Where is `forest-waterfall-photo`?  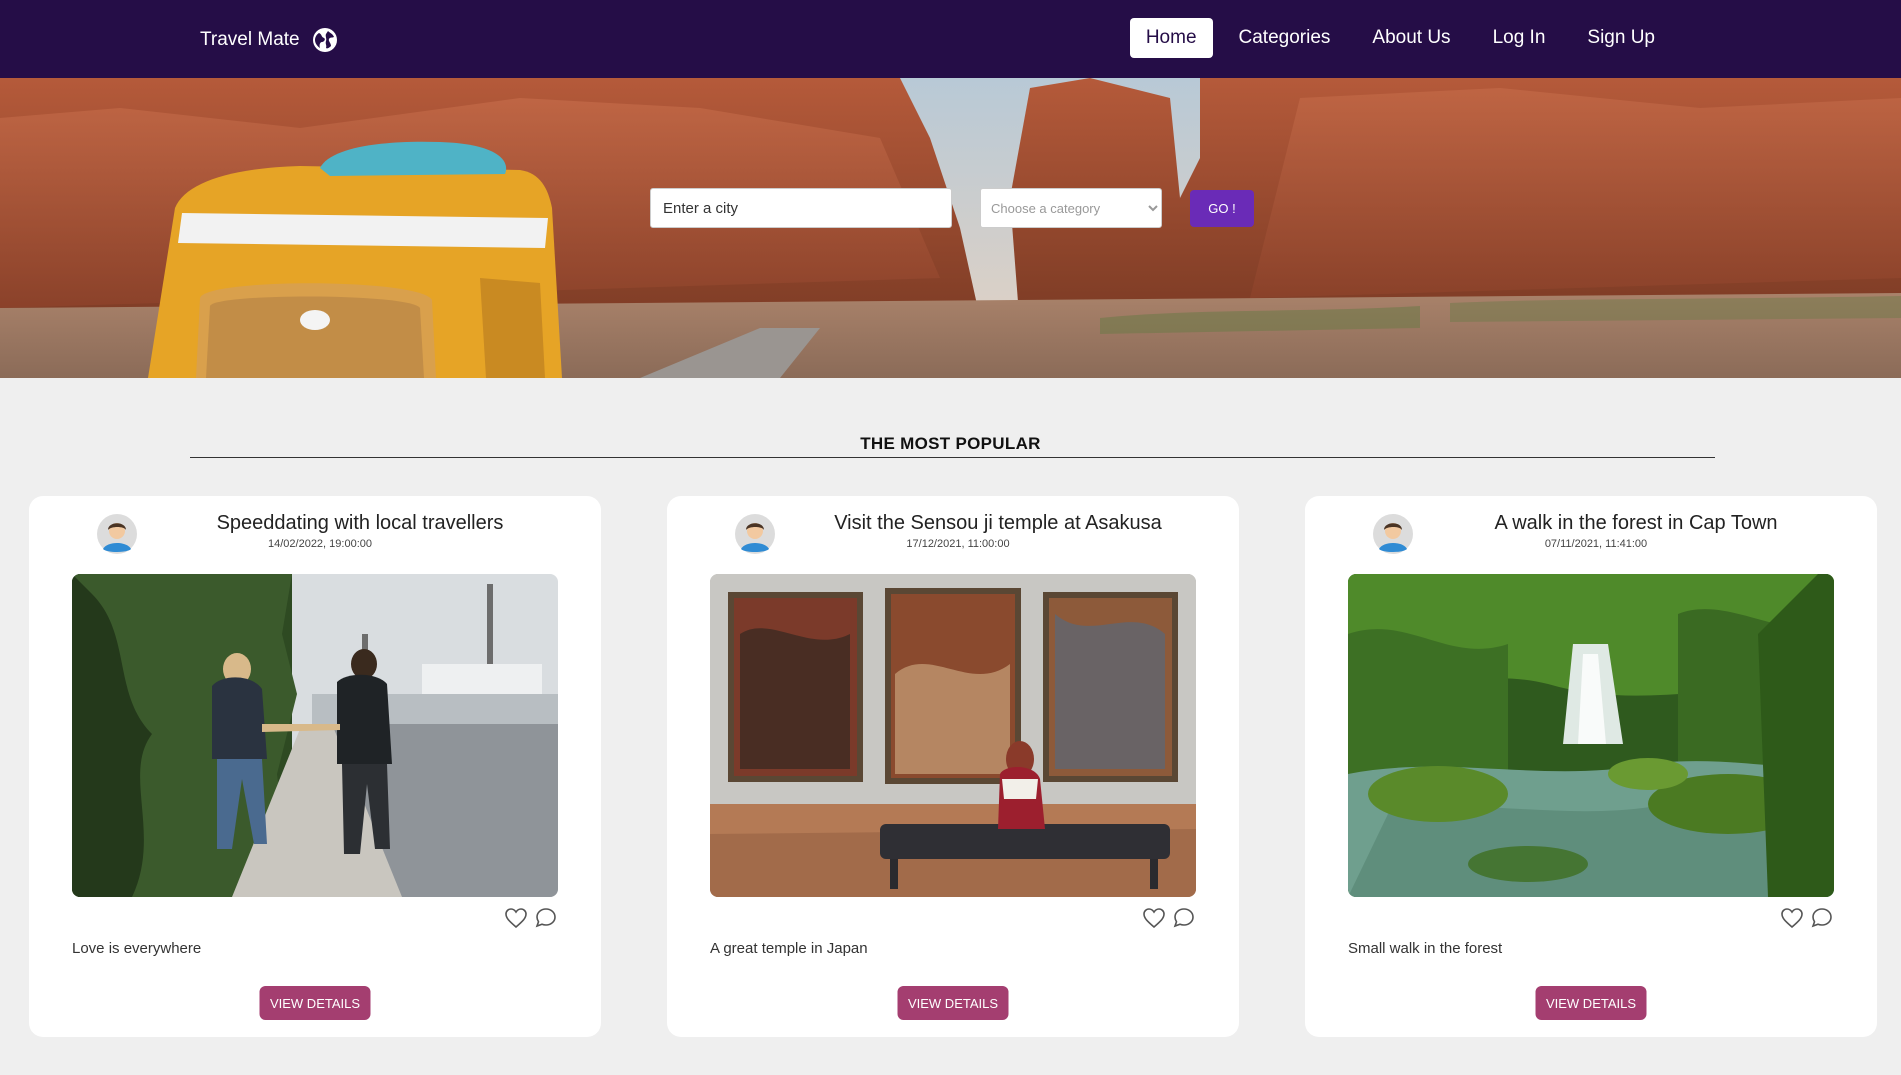
forest-waterfall-photo is located at coordinates (1591, 735).